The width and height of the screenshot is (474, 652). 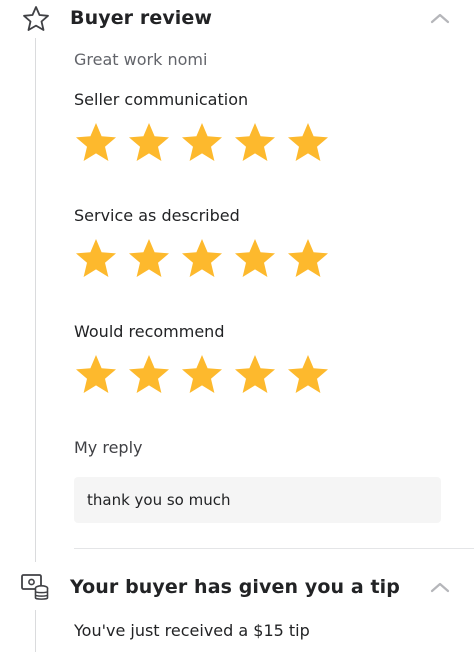 I want to click on my-reply-text: thank you so much, so click(x=159, y=500).